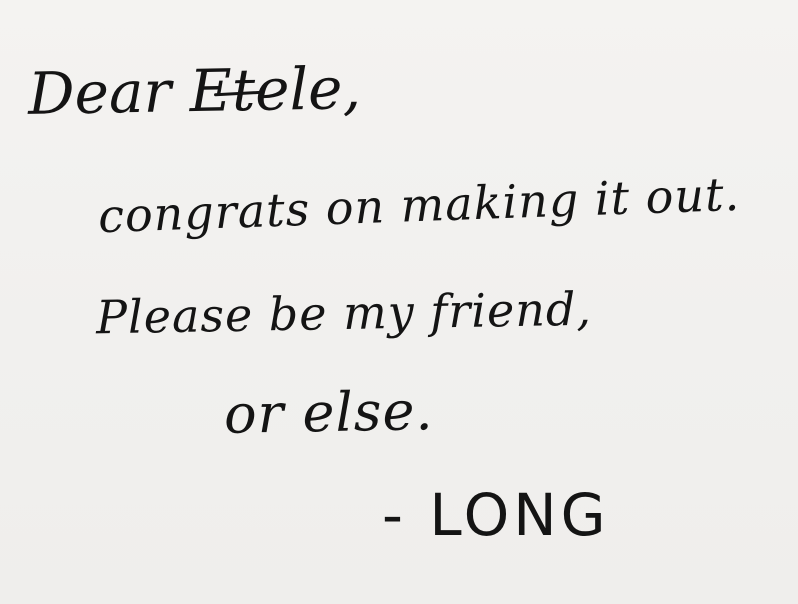 The image size is (798, 604). What do you see at coordinates (194, 91) in the screenshot?
I see `note-greeting: Dear Etele,` at bounding box center [194, 91].